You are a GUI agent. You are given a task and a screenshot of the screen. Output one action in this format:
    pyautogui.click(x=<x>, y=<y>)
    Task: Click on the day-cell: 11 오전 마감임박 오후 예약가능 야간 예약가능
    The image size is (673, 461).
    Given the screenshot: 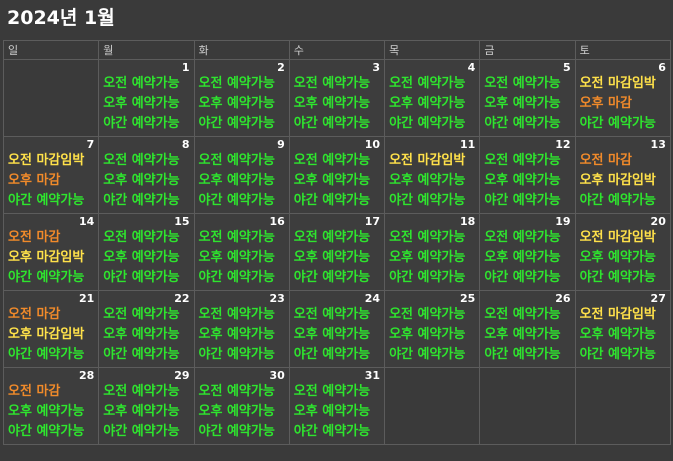 What is the action you would take?
    pyautogui.click(x=432, y=175)
    